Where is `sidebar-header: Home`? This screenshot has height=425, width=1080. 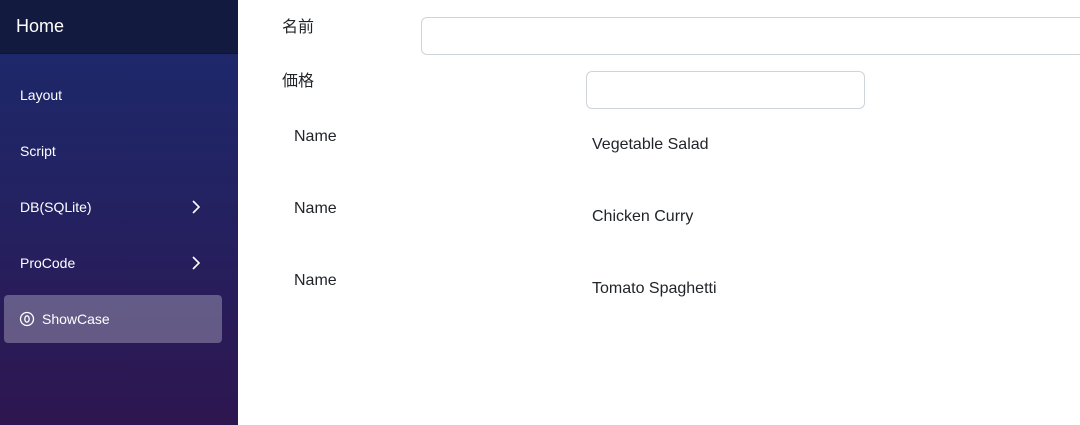
sidebar-header: Home is located at coordinates (119, 27).